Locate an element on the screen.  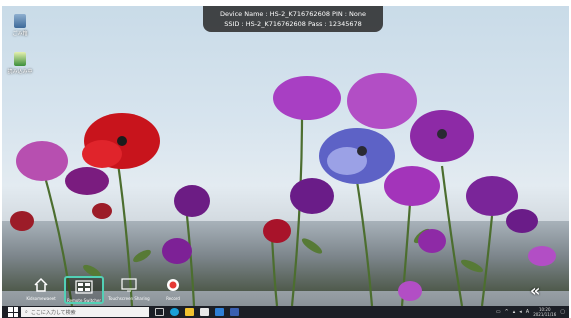
keyboard-icon: ▭ is located at coordinates (498, 312).